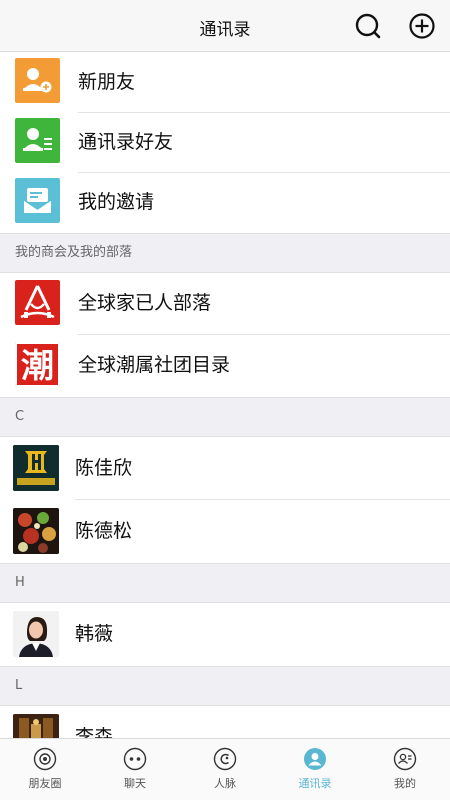  Describe the element at coordinates (225, 686) in the screenshot. I see `letter-section-header: L` at that location.